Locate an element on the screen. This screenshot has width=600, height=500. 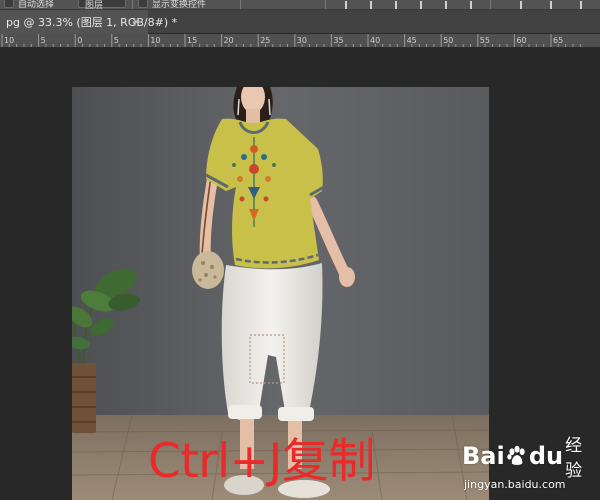
ruler-label: 0 is located at coordinates (79, 40).